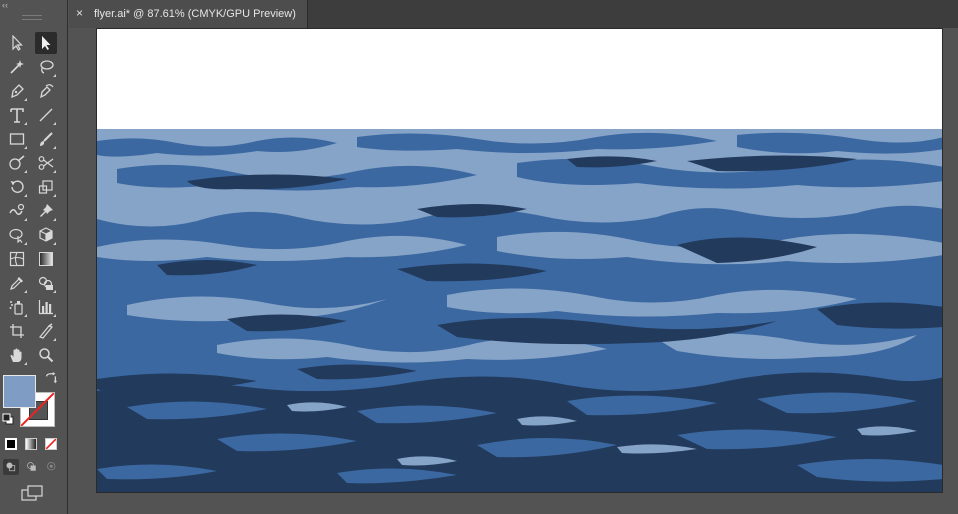 This screenshot has width=958, height=514. I want to click on blend-tool, so click(46, 283).